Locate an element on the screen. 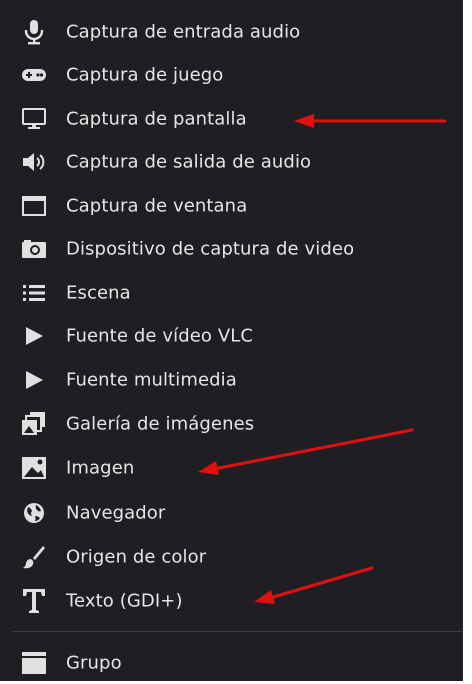 The width and height of the screenshot is (472, 684). menu-item-game-capture: Captura de juego is located at coordinates (231, 74).